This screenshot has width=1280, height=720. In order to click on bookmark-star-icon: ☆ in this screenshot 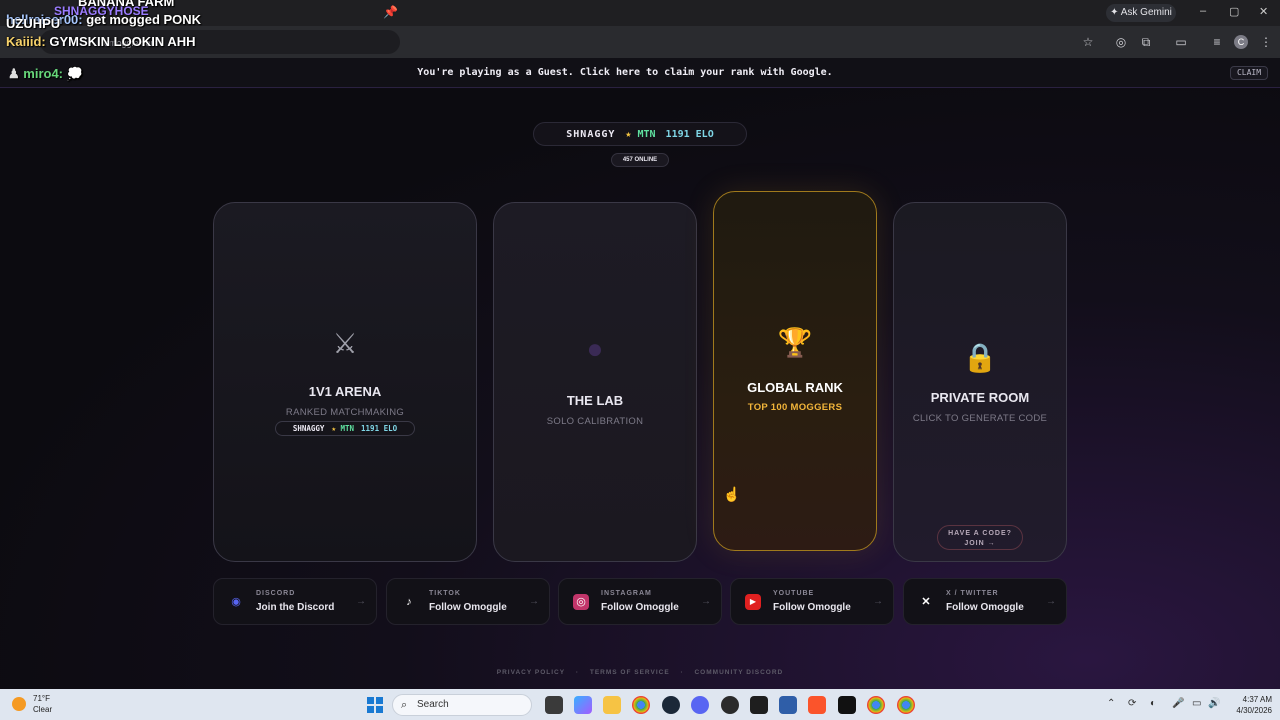, I will do `click(1088, 42)`.